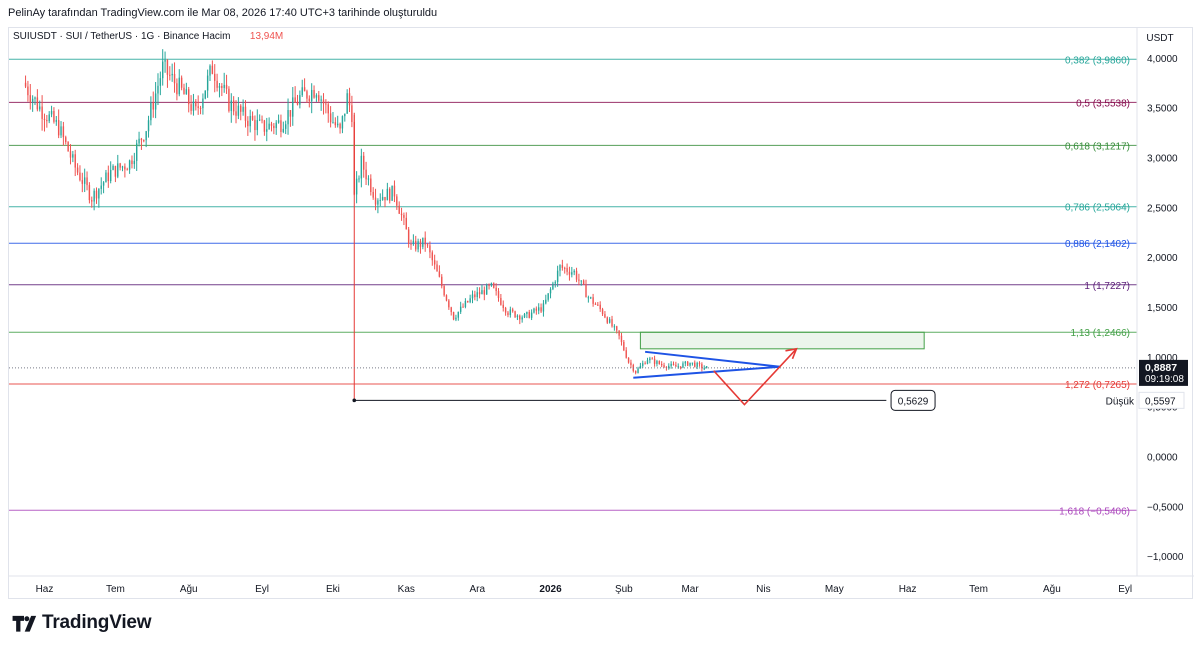 The height and width of the screenshot is (649, 1200). I want to click on y-tick-label: 2,0000, so click(1162, 258).